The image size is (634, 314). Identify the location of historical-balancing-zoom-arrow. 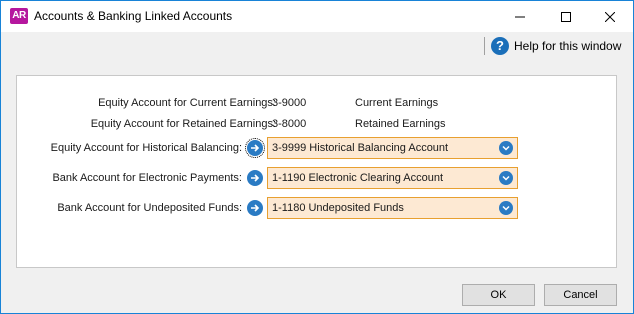
(255, 148).